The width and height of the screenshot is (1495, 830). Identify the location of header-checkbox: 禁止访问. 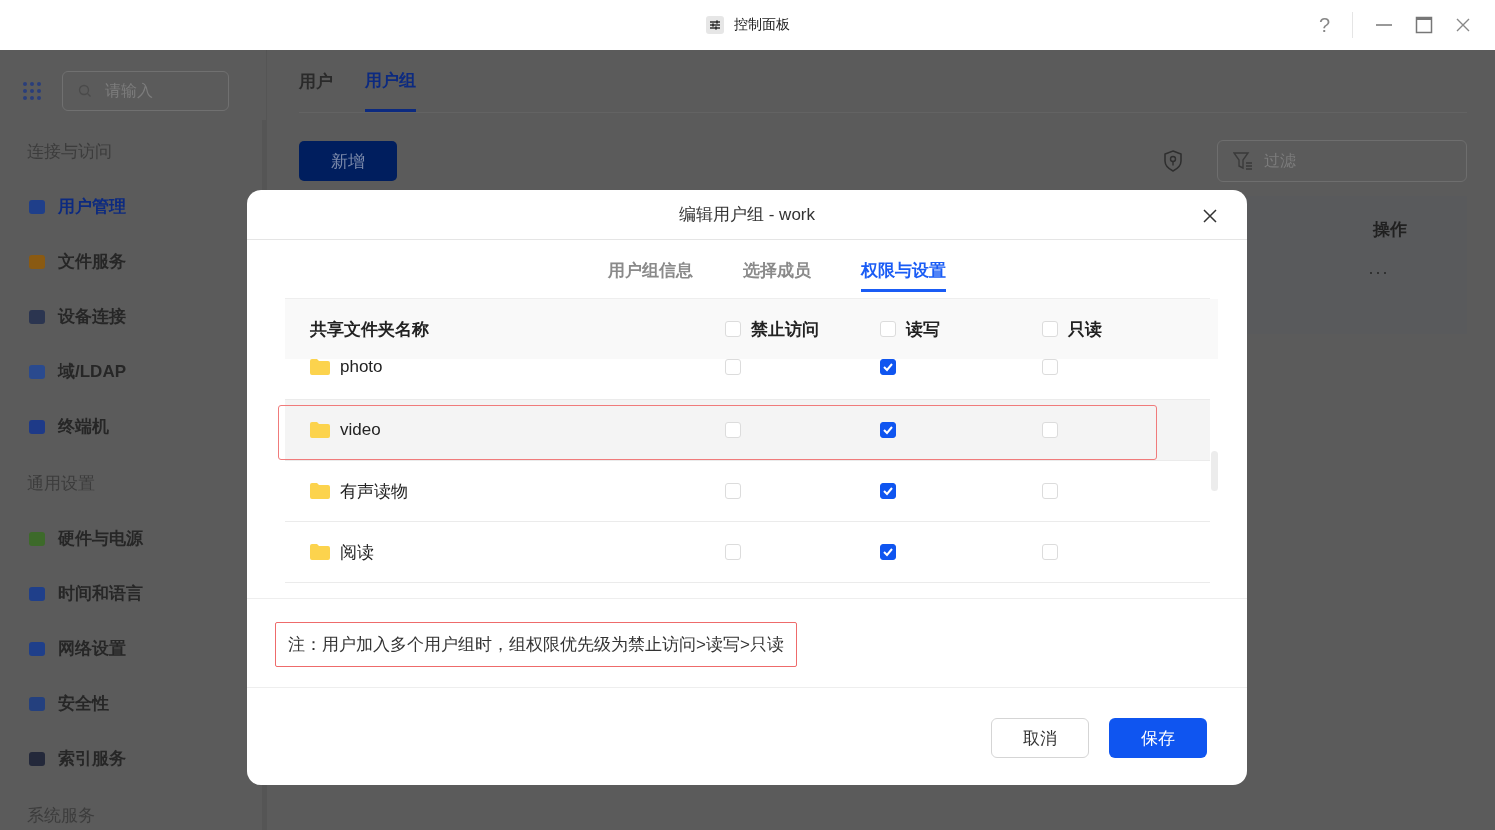
(802, 329).